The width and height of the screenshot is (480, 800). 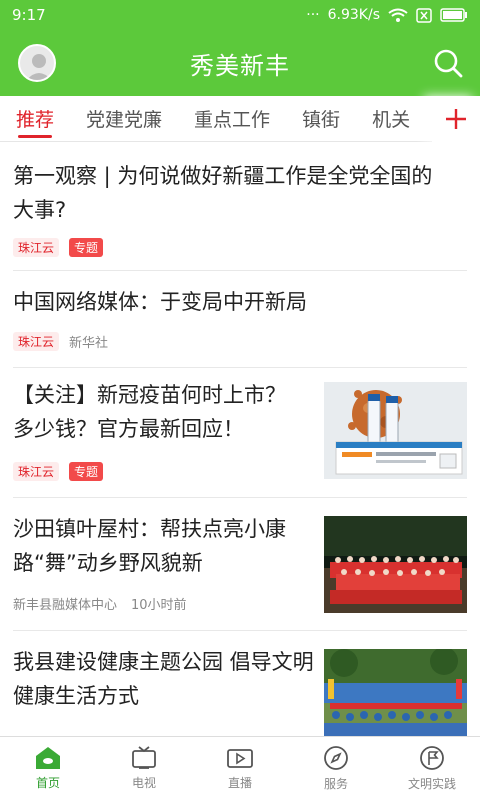 I want to click on news-meta: 珠江云 新华社, so click(x=60, y=341).